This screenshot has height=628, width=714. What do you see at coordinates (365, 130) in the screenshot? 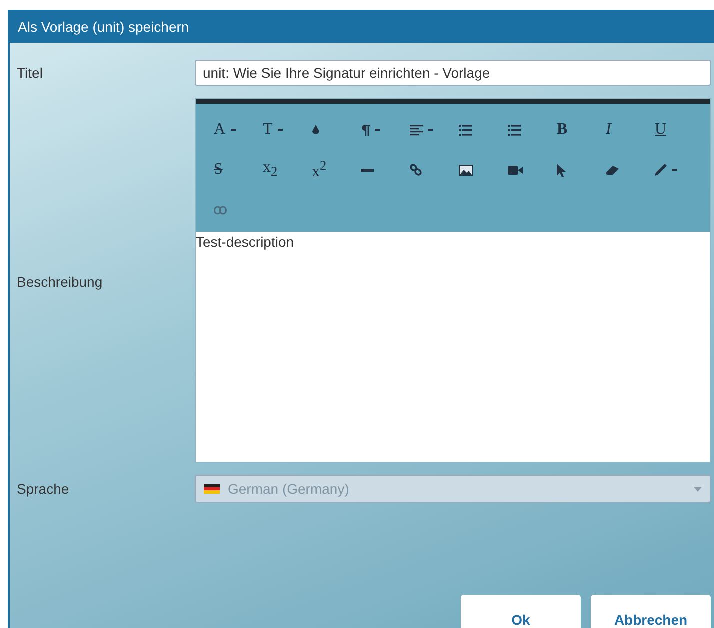
I see `paragraph-icon` at bounding box center [365, 130].